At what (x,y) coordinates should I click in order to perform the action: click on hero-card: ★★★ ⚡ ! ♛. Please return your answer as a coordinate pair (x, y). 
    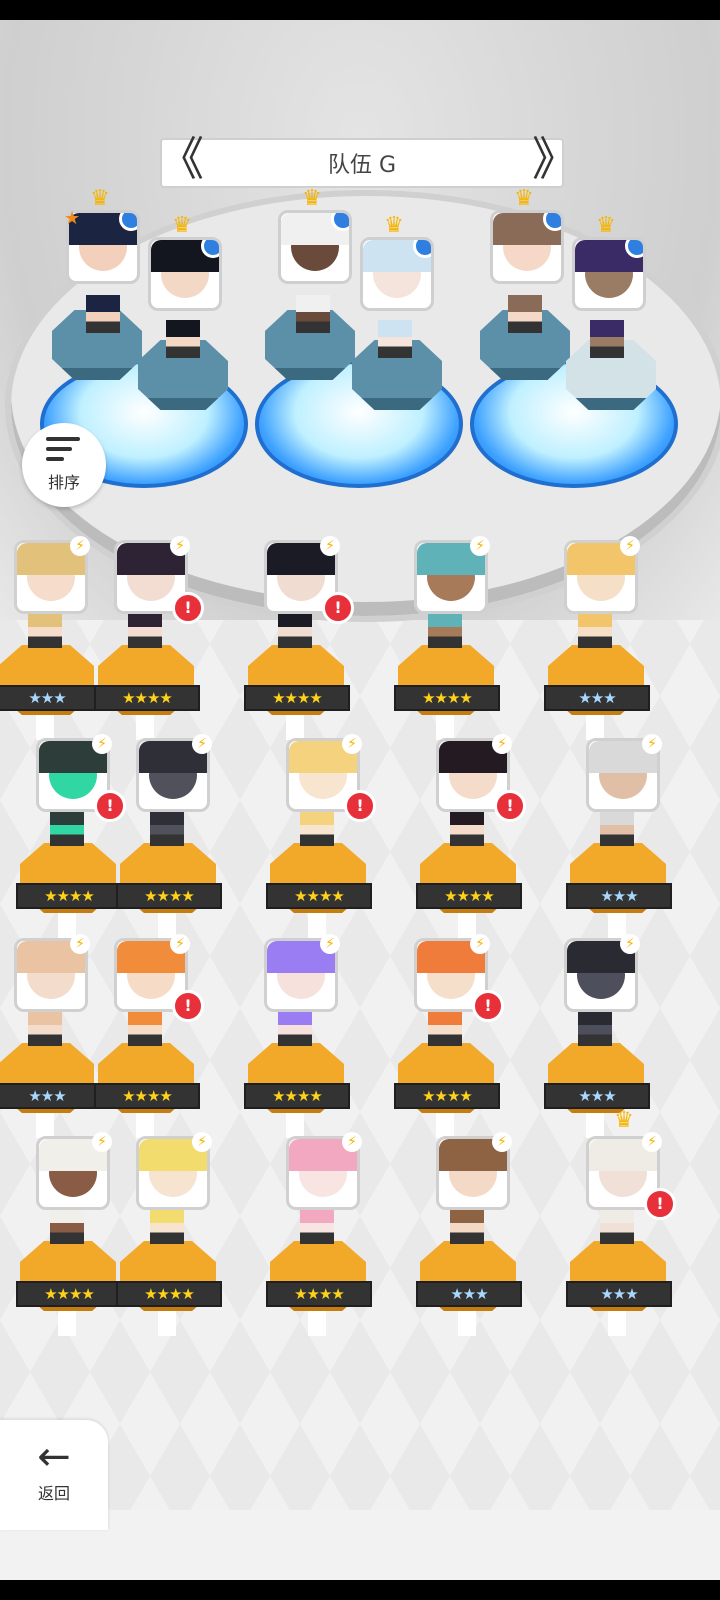
    Looking at the image, I should click on (615, 1223).